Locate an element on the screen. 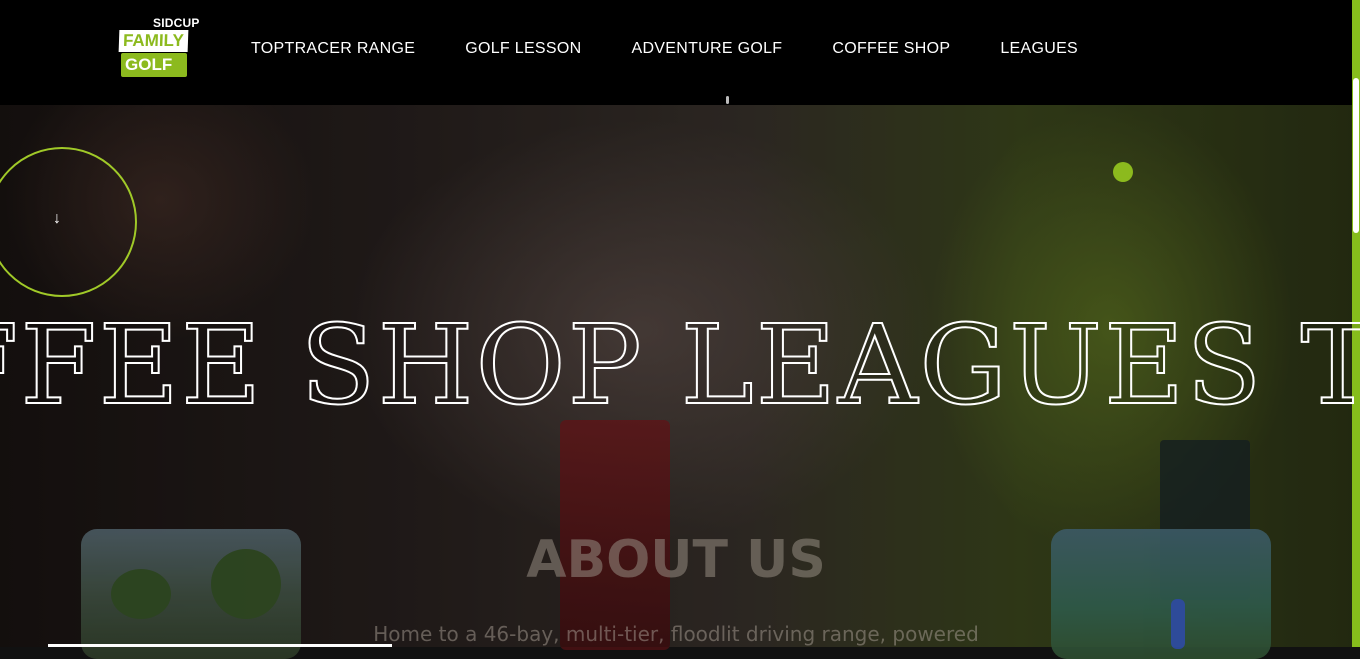 This screenshot has height=659, width=1360. nav-coffee-shop: COFFEE SHOP is located at coordinates (891, 49).